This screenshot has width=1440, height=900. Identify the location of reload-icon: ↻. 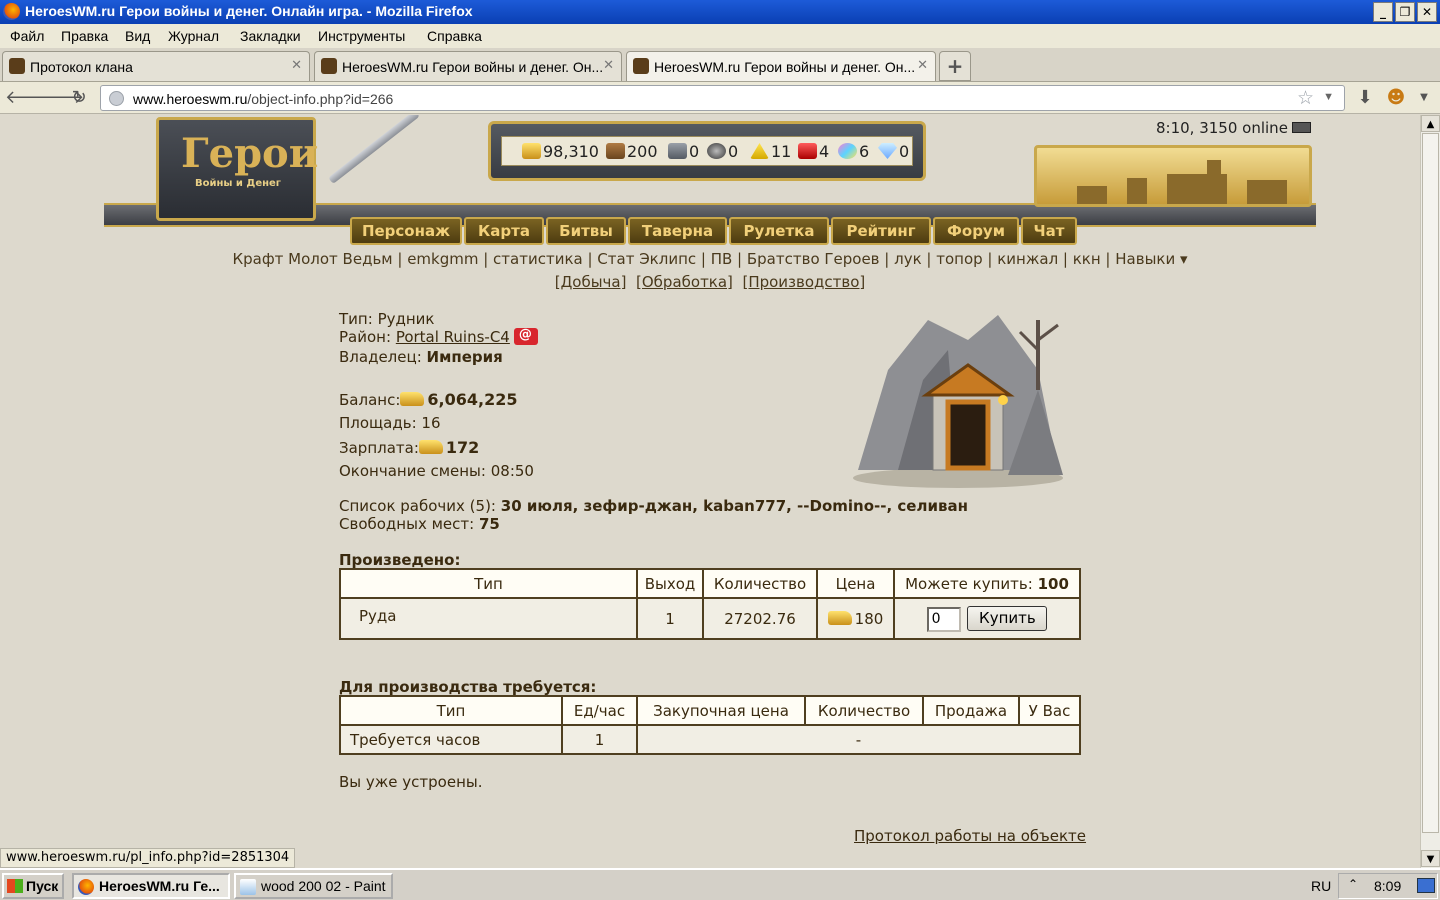
(79, 98).